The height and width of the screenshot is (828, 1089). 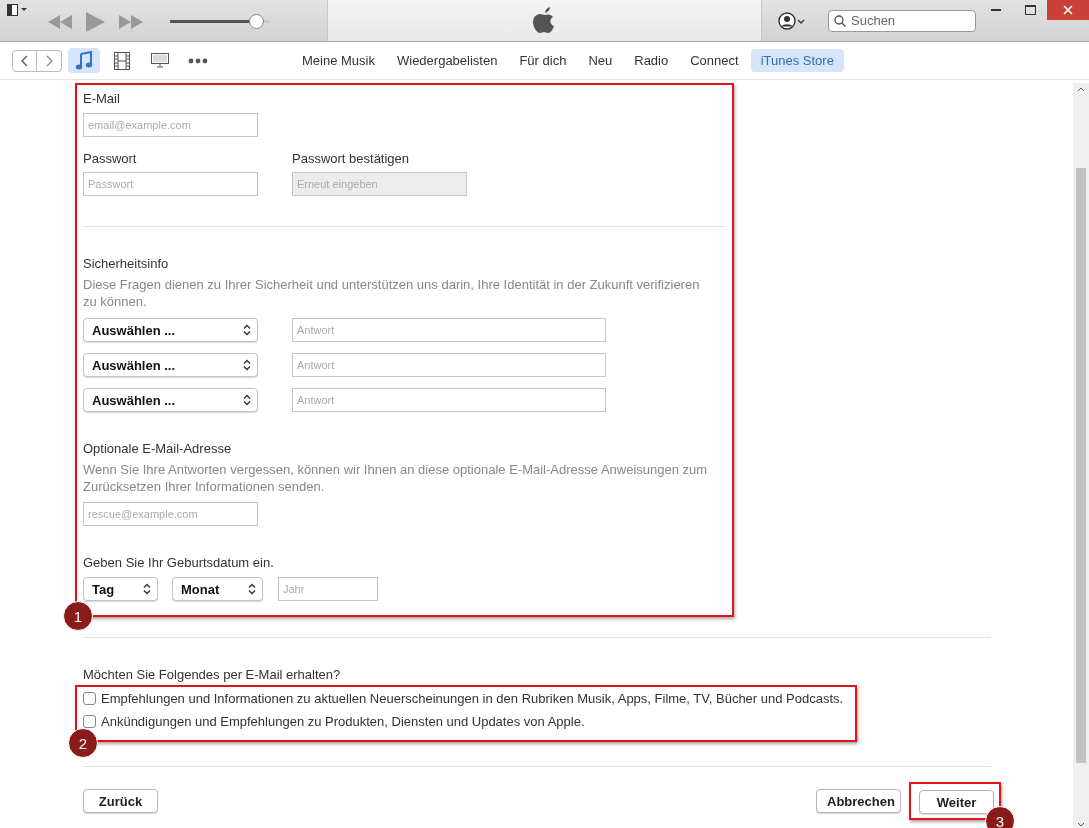 I want to click on next-button: Weiter, so click(x=956, y=802).